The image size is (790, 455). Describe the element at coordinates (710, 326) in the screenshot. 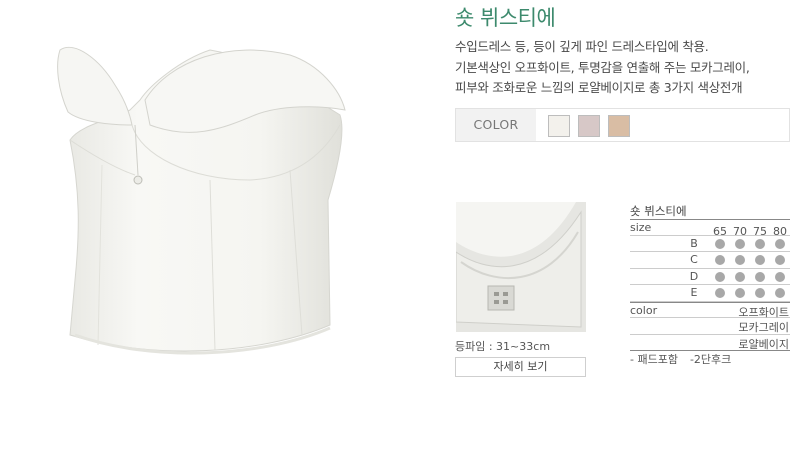

I see `spec-row-color: 모카그레이` at that location.